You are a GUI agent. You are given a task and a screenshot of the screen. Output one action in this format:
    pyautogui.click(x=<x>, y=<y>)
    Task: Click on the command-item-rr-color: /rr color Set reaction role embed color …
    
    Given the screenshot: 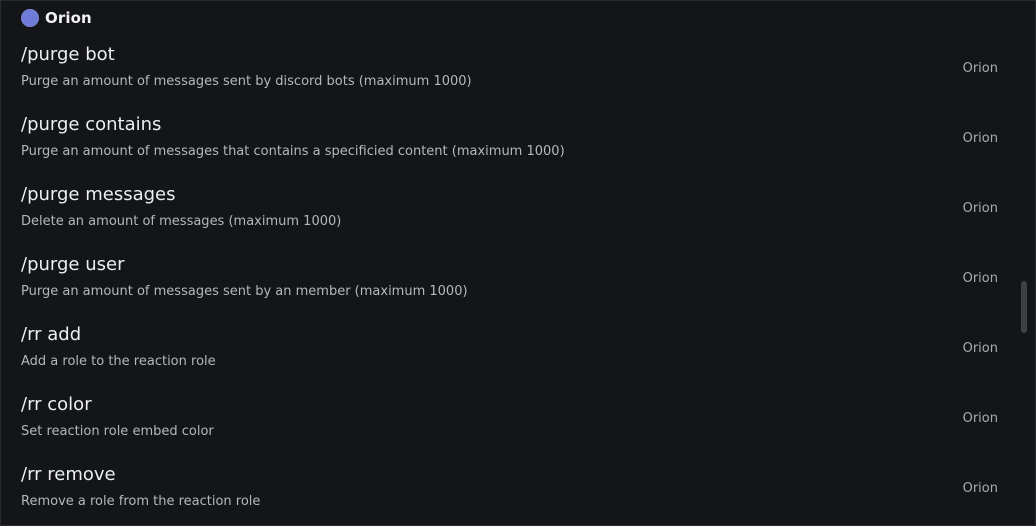 What is the action you would take?
    pyautogui.click(x=509, y=422)
    